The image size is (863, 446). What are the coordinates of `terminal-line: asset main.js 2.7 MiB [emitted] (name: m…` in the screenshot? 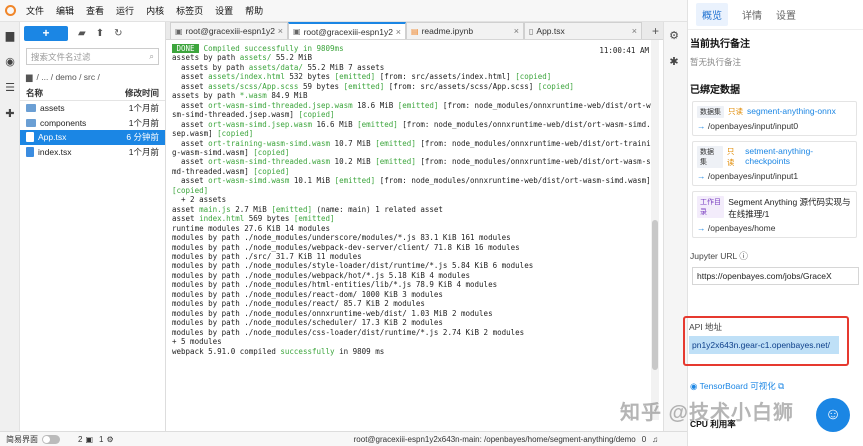 It's located at (412, 209).